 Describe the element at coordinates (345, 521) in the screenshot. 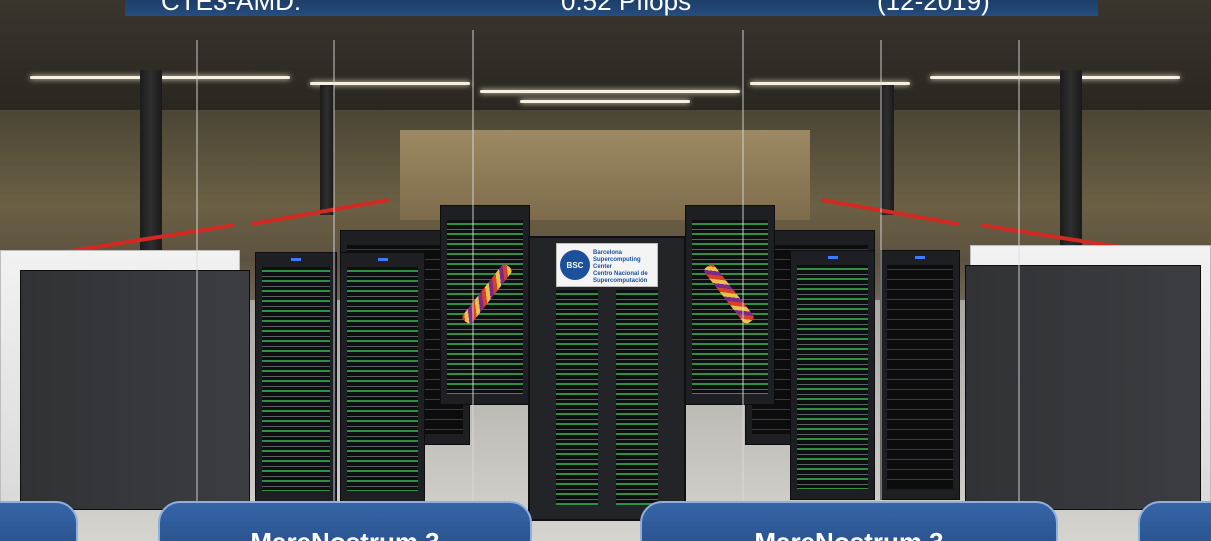

I see `card-marenostrum-left: MareNostrum 3` at that location.